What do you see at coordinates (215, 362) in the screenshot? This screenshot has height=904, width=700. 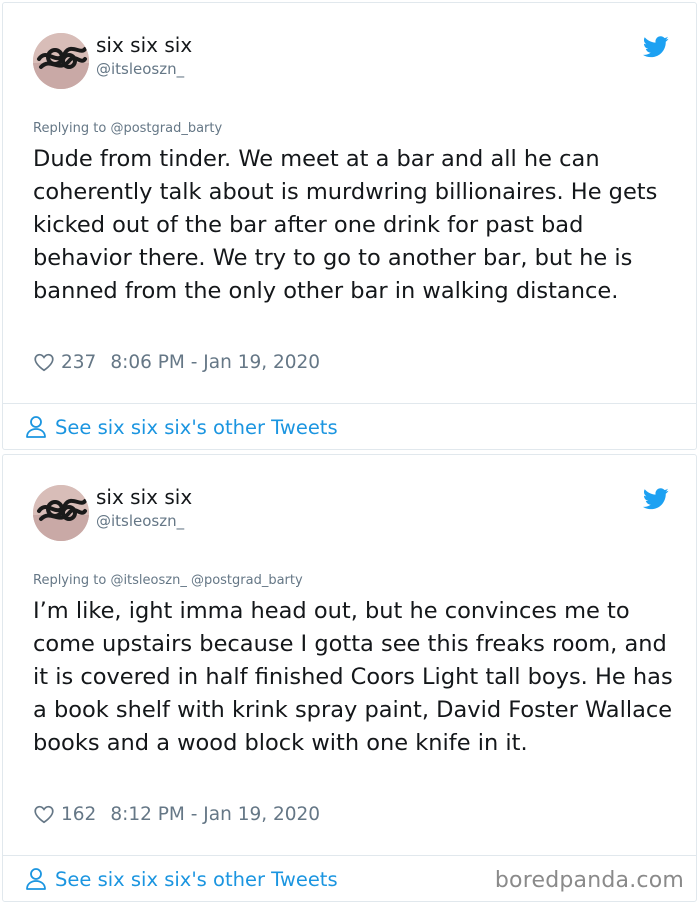 I see `timestamp: 8:06 PM - Jan 19, 2020` at bounding box center [215, 362].